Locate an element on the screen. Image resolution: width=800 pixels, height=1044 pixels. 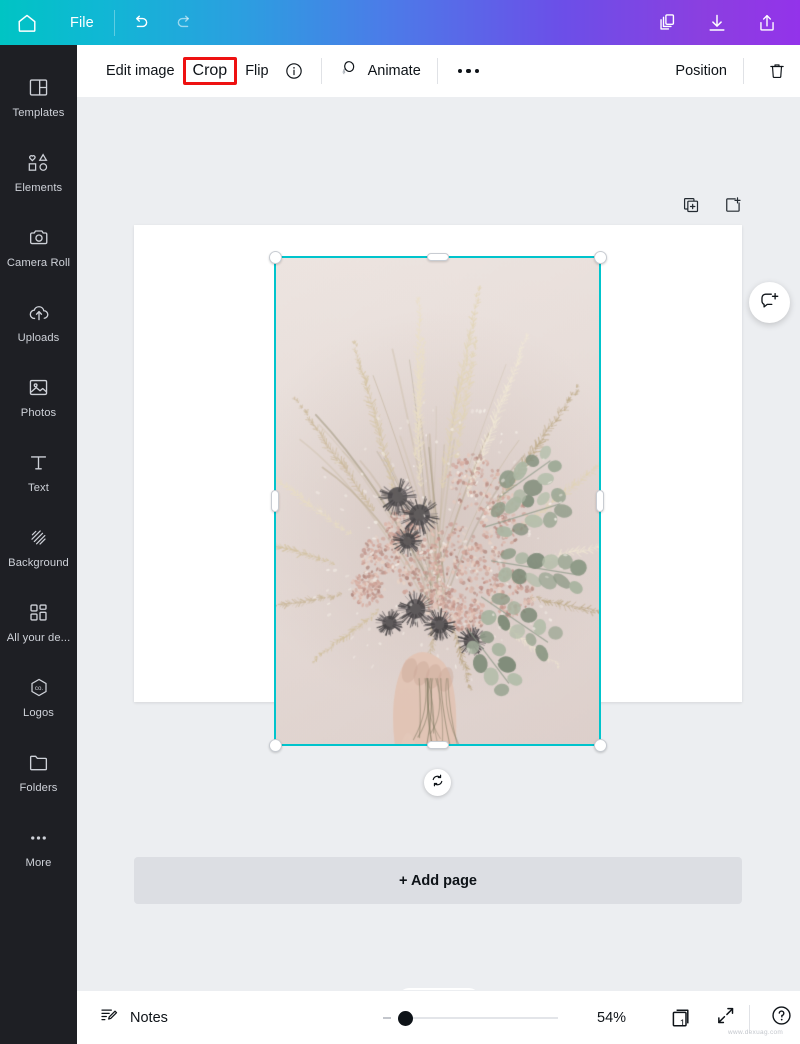
sidebar-item-elements: Elements is located at coordinates (38, 171).